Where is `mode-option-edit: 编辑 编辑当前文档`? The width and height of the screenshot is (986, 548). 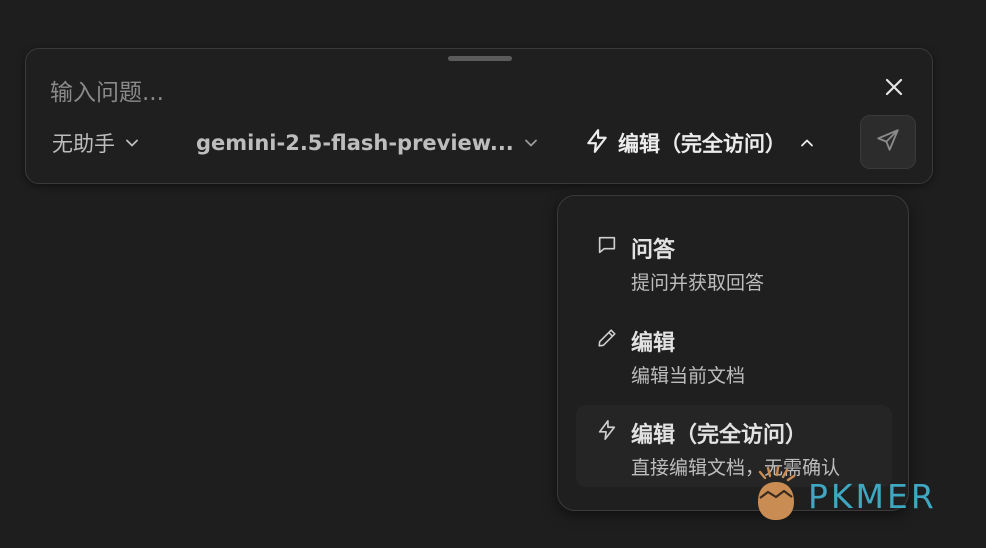
mode-option-edit: 编辑 编辑当前文档 is located at coordinates (734, 354).